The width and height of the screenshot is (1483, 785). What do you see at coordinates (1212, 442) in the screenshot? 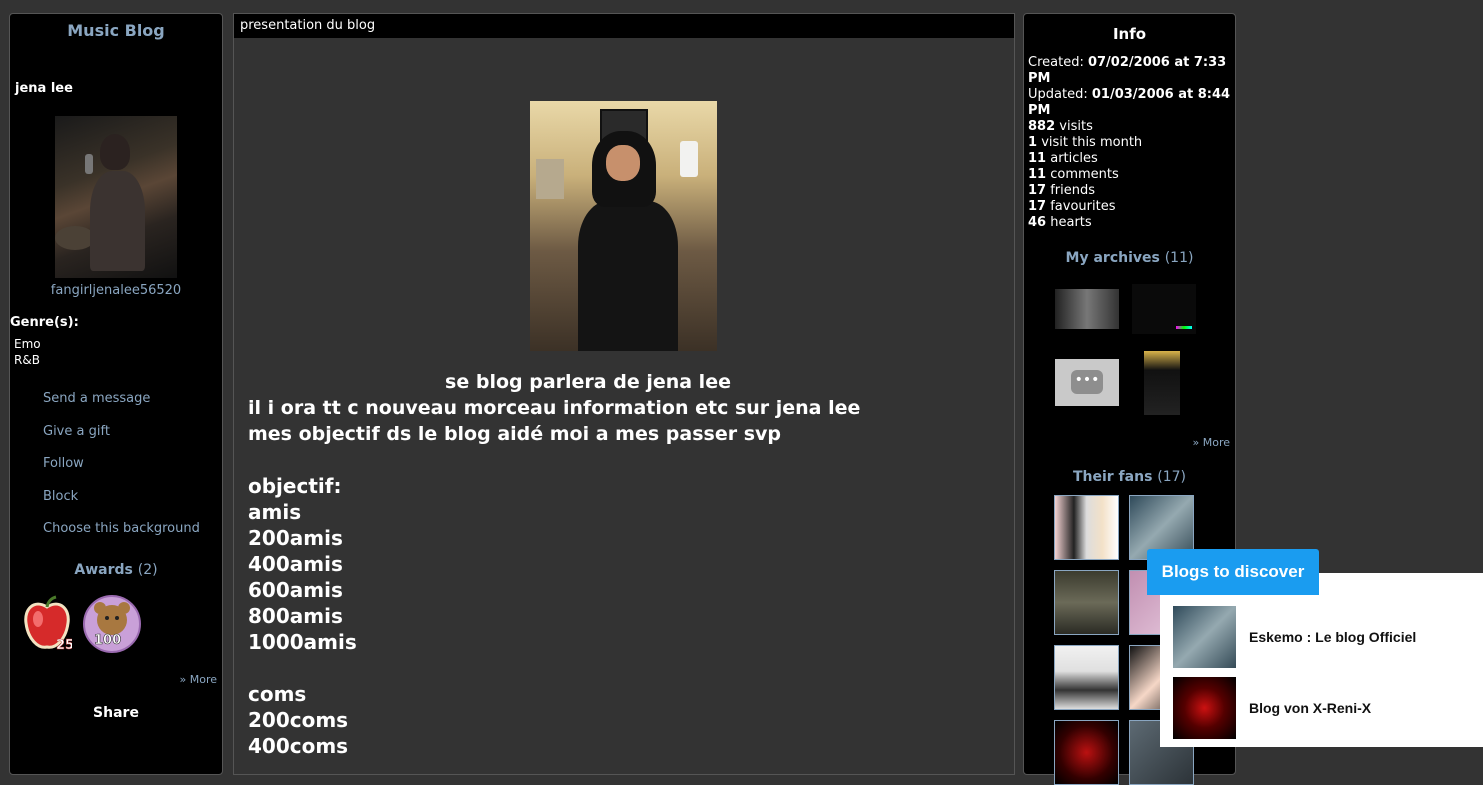
I see `archives-more-link: » More` at bounding box center [1212, 442].